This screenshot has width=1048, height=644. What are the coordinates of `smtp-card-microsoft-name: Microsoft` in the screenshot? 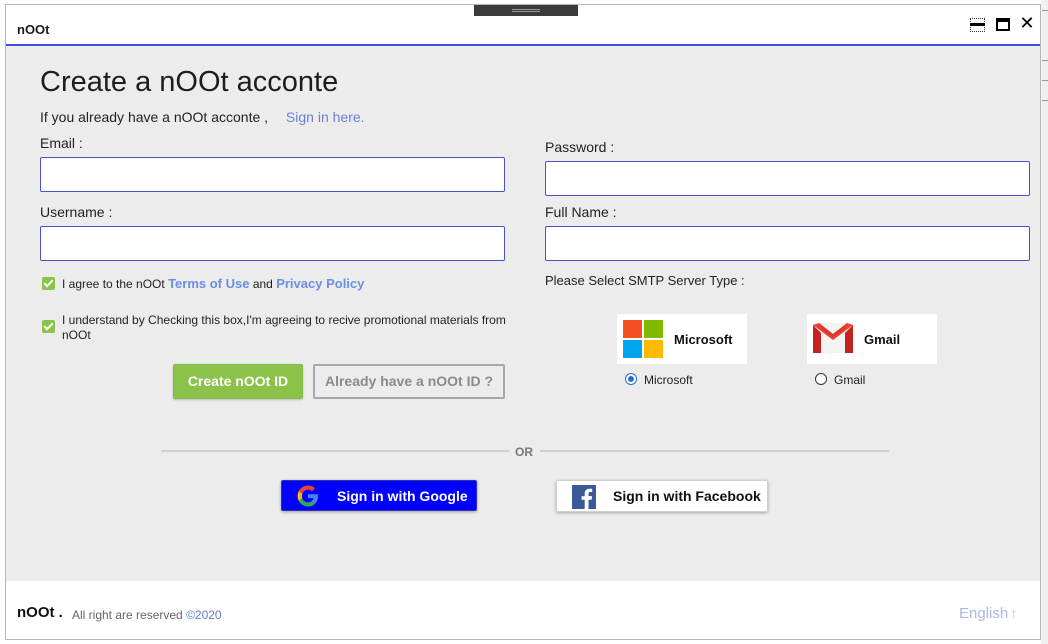 It's located at (703, 339).